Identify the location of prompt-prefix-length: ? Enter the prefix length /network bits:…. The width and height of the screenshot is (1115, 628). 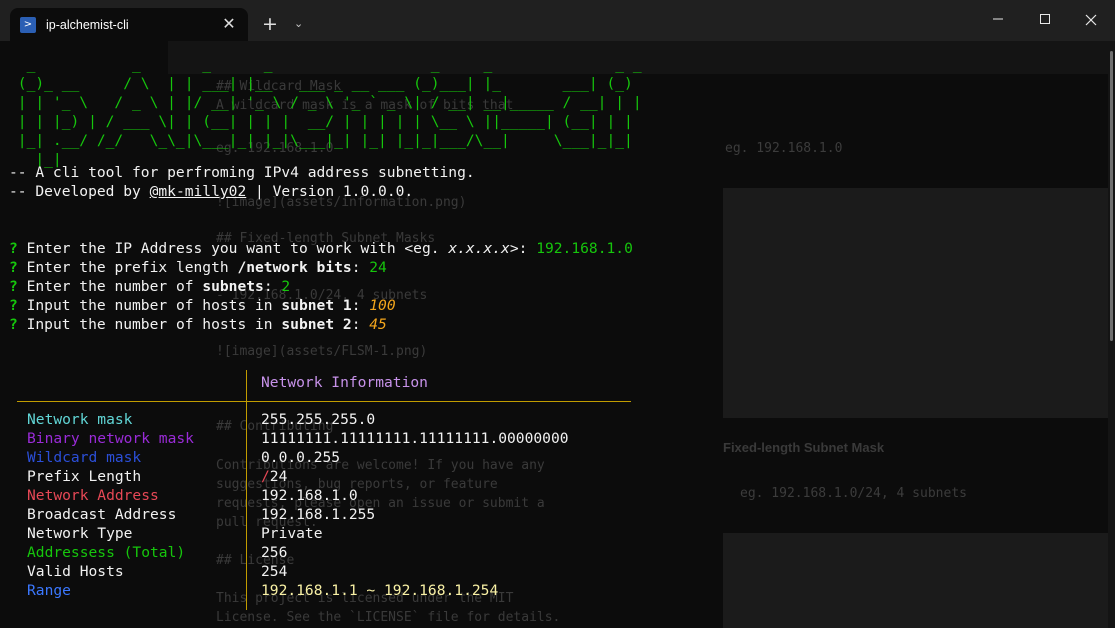
(198, 267).